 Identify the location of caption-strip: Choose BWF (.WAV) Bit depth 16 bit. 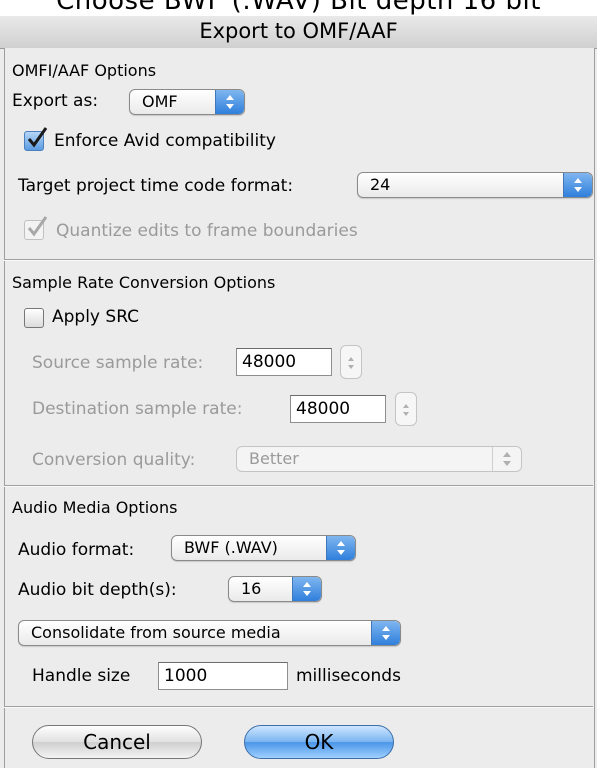
(298, 8).